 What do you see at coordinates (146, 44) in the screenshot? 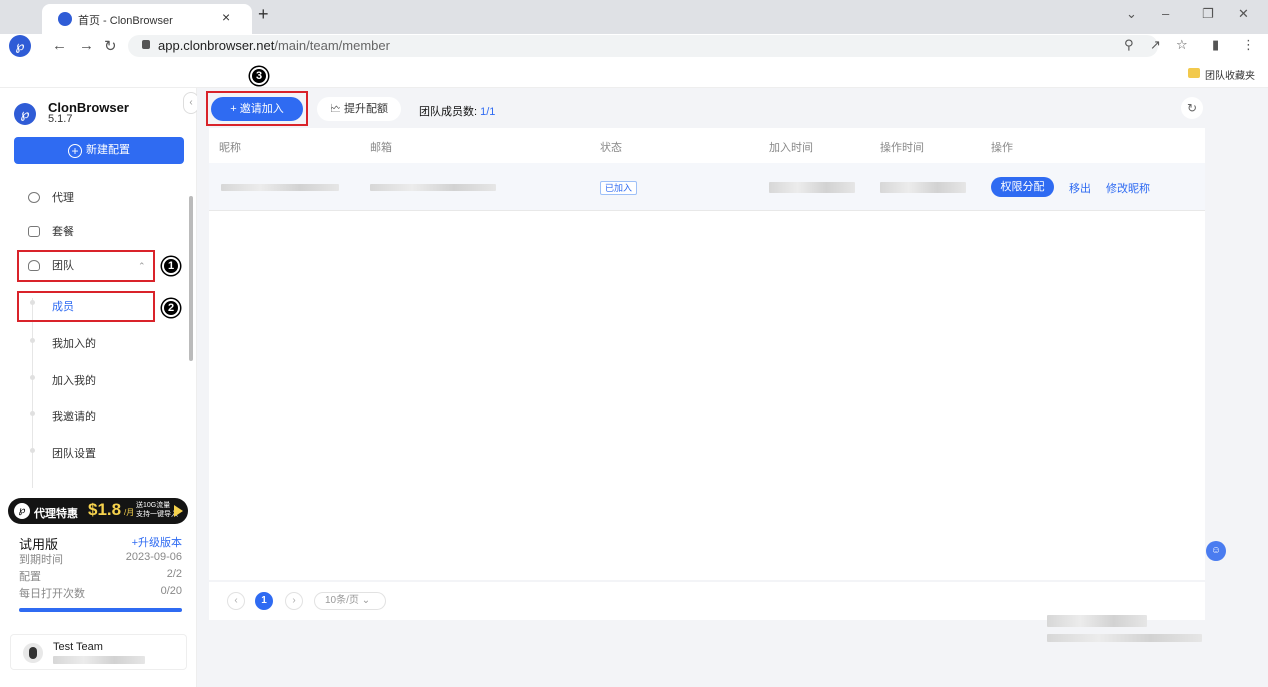
I see `lock-icon` at bounding box center [146, 44].